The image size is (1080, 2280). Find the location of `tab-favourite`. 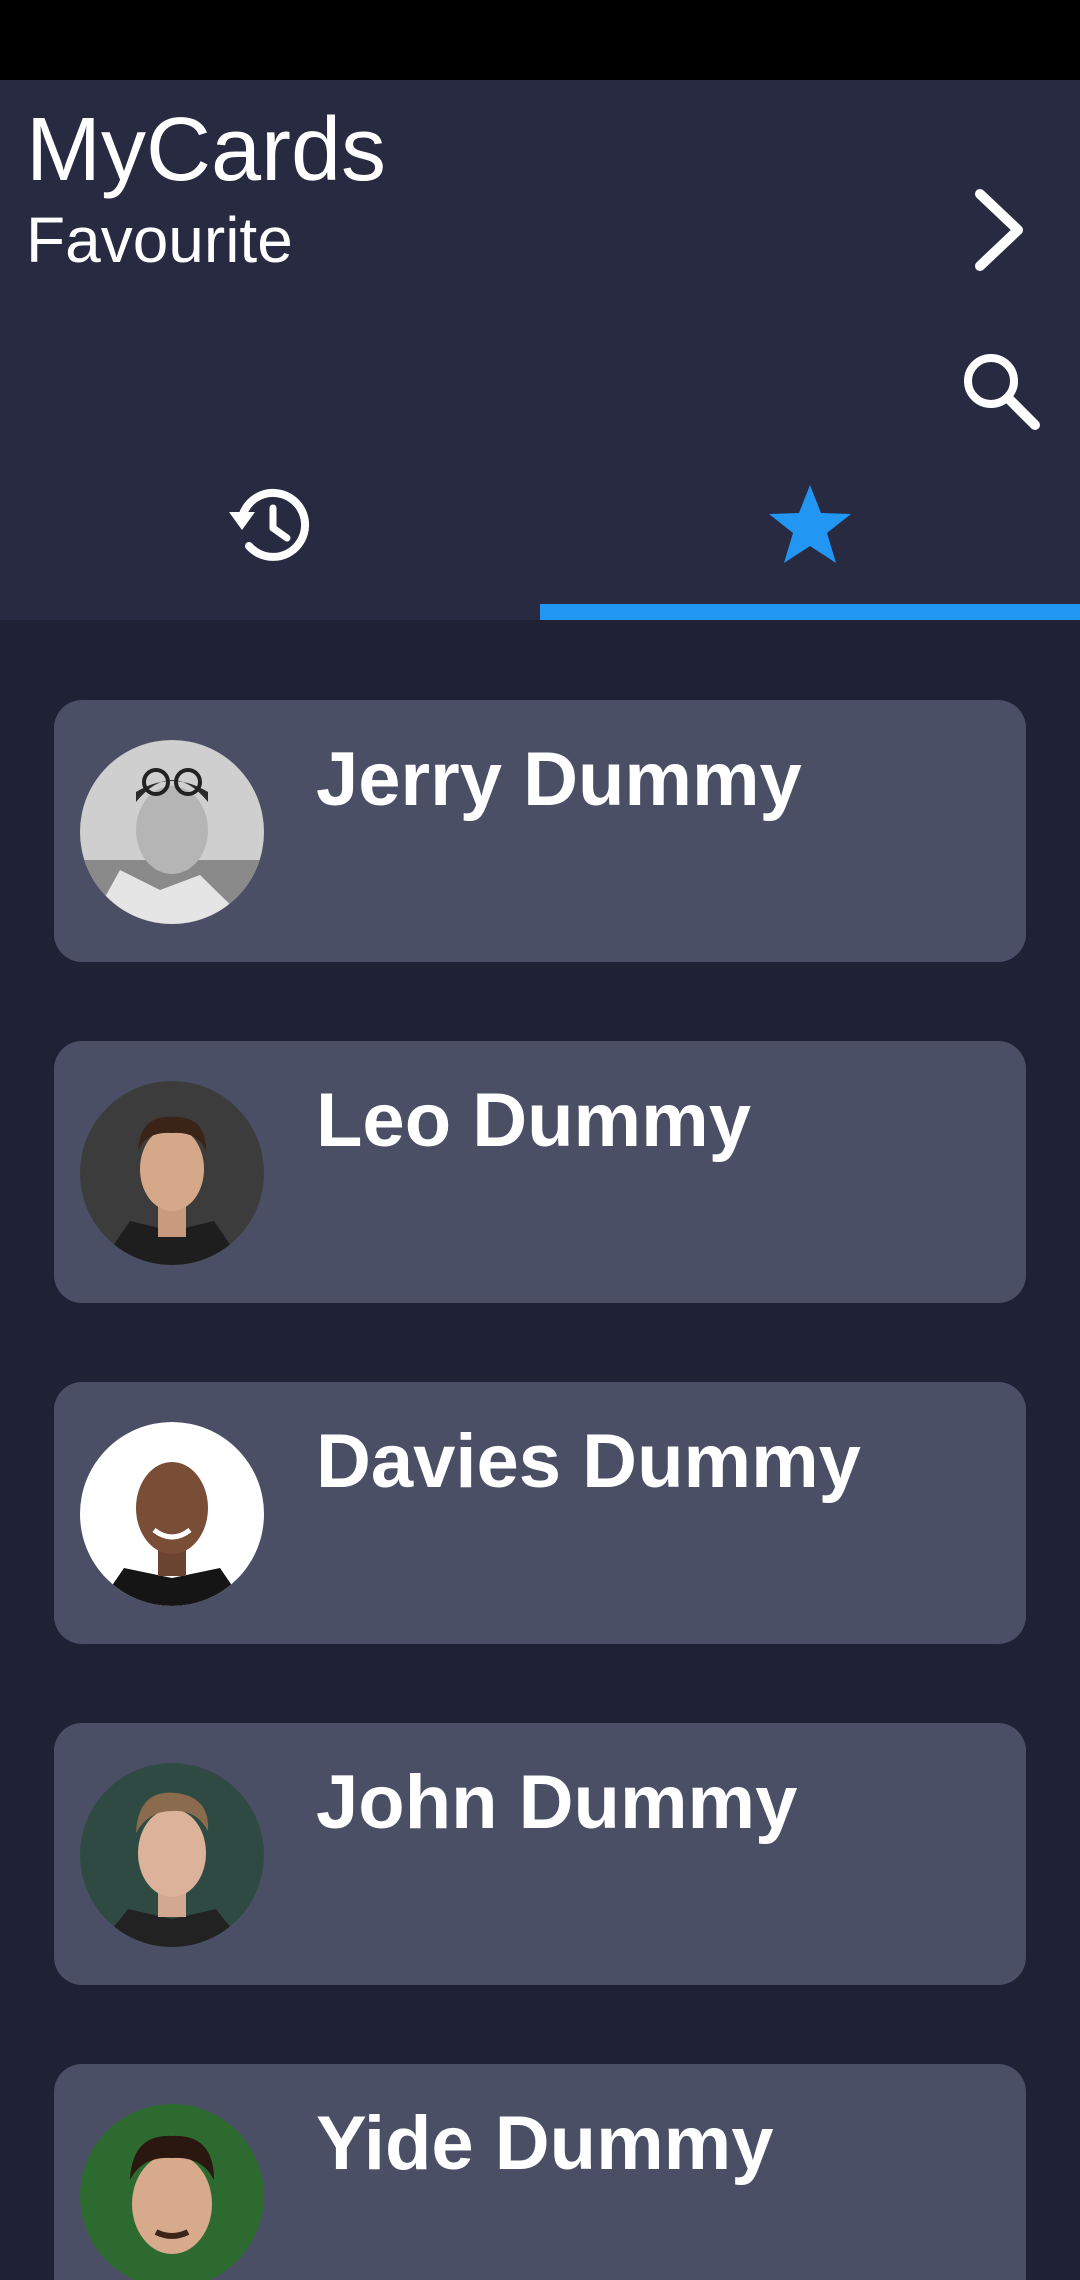

tab-favourite is located at coordinates (810, 540).